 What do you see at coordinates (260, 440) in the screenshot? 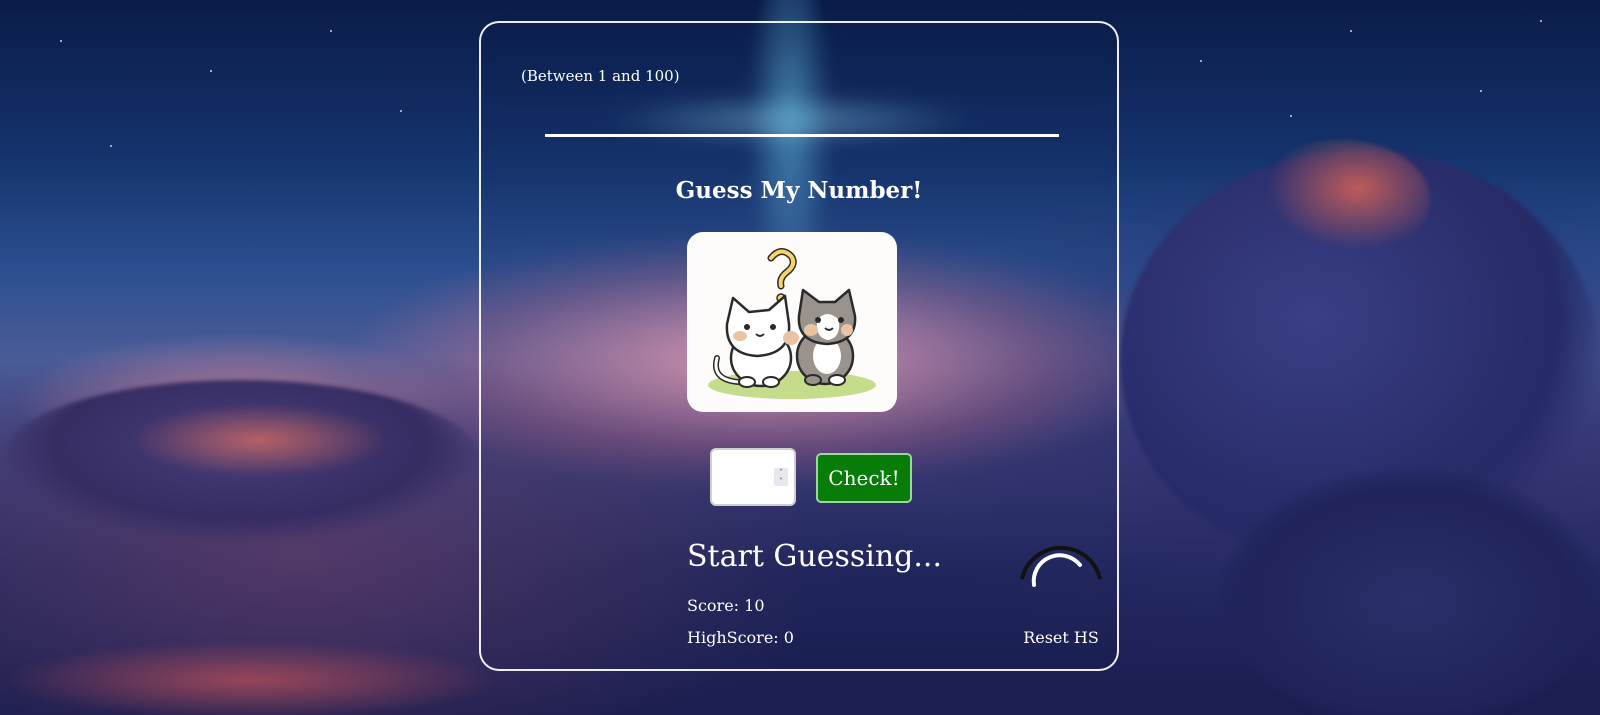
I see `cloud-glow-left` at bounding box center [260, 440].